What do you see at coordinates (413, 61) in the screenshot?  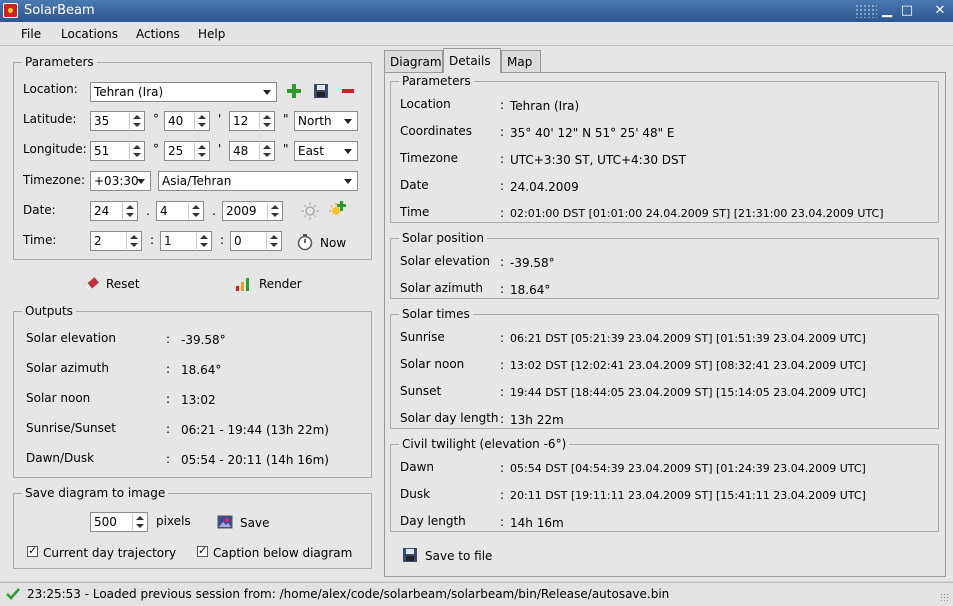 I see `tab-diagram: Diagram` at bounding box center [413, 61].